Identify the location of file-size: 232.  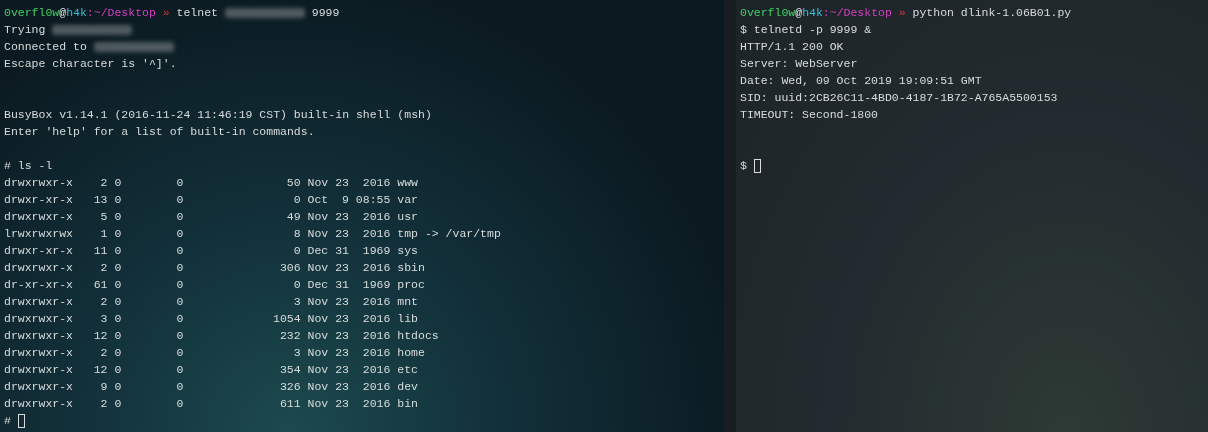
(289, 336).